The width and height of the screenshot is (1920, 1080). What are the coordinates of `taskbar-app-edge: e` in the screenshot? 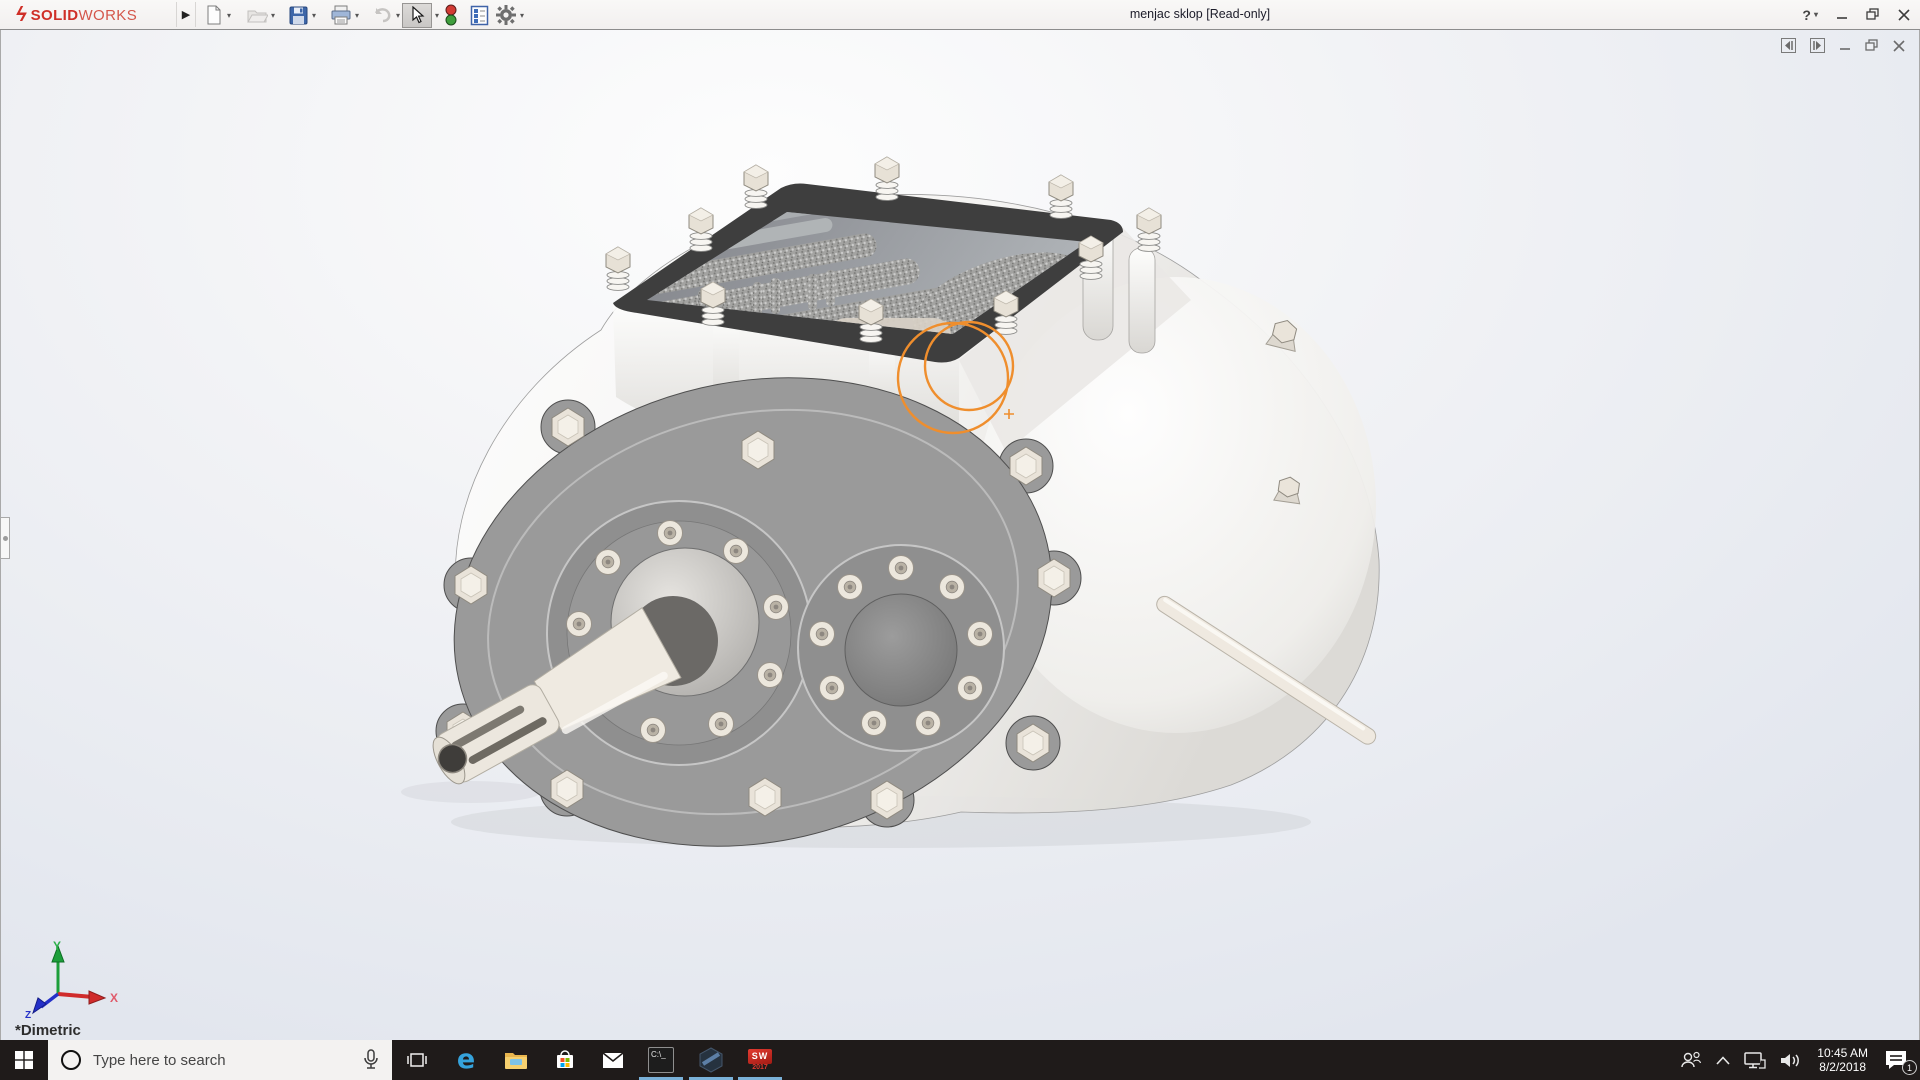 It's located at (466, 1060).